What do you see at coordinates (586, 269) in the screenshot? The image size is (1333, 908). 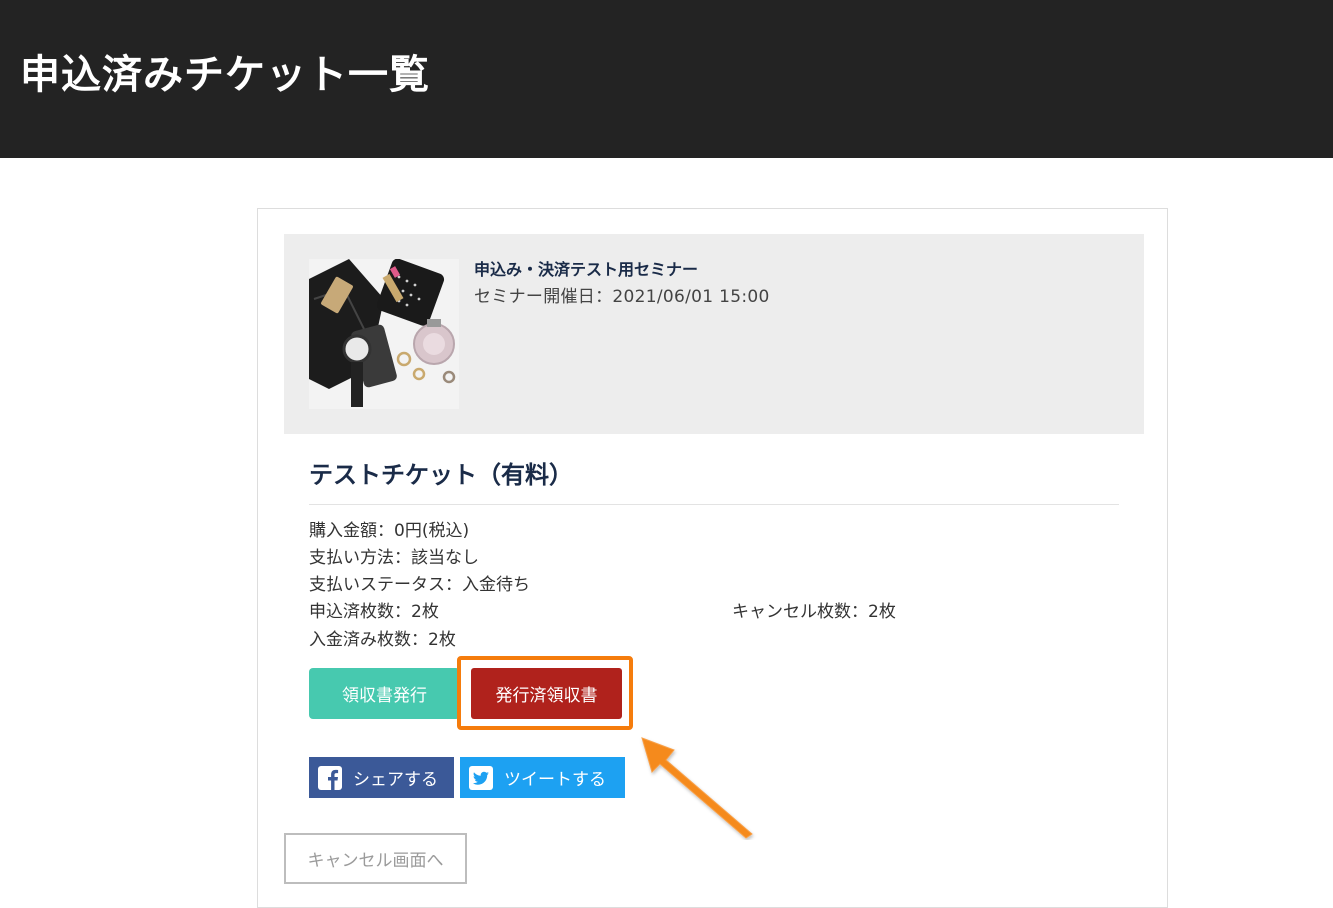 I see `event-name: 申込み・決済テスト用セミナー` at bounding box center [586, 269].